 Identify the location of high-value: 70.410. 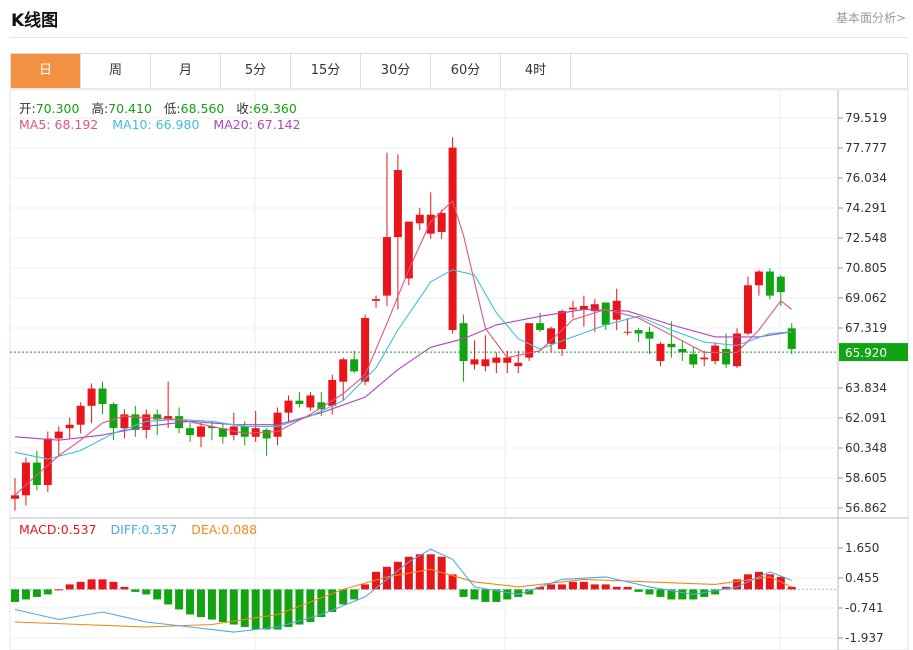
(130, 108).